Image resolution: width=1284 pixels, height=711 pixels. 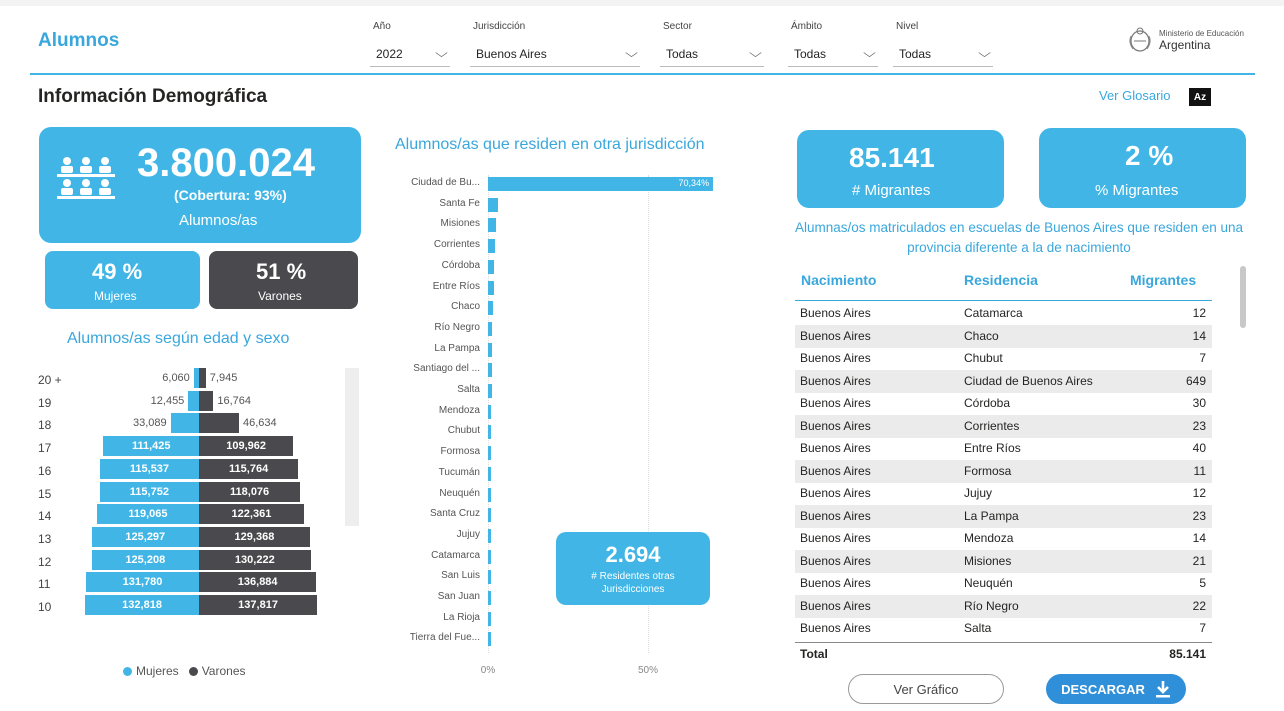 What do you see at coordinates (460, 452) in the screenshot?
I see `chart-category-label: Formosa` at bounding box center [460, 452].